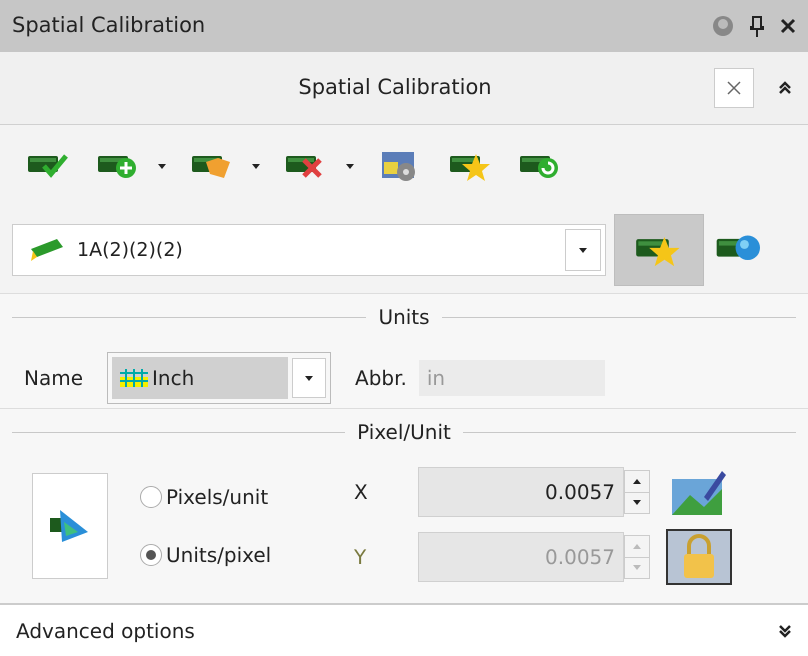 The width and height of the screenshot is (808, 656). Describe the element at coordinates (404, 317) in the screenshot. I see `group-title: Units` at that location.